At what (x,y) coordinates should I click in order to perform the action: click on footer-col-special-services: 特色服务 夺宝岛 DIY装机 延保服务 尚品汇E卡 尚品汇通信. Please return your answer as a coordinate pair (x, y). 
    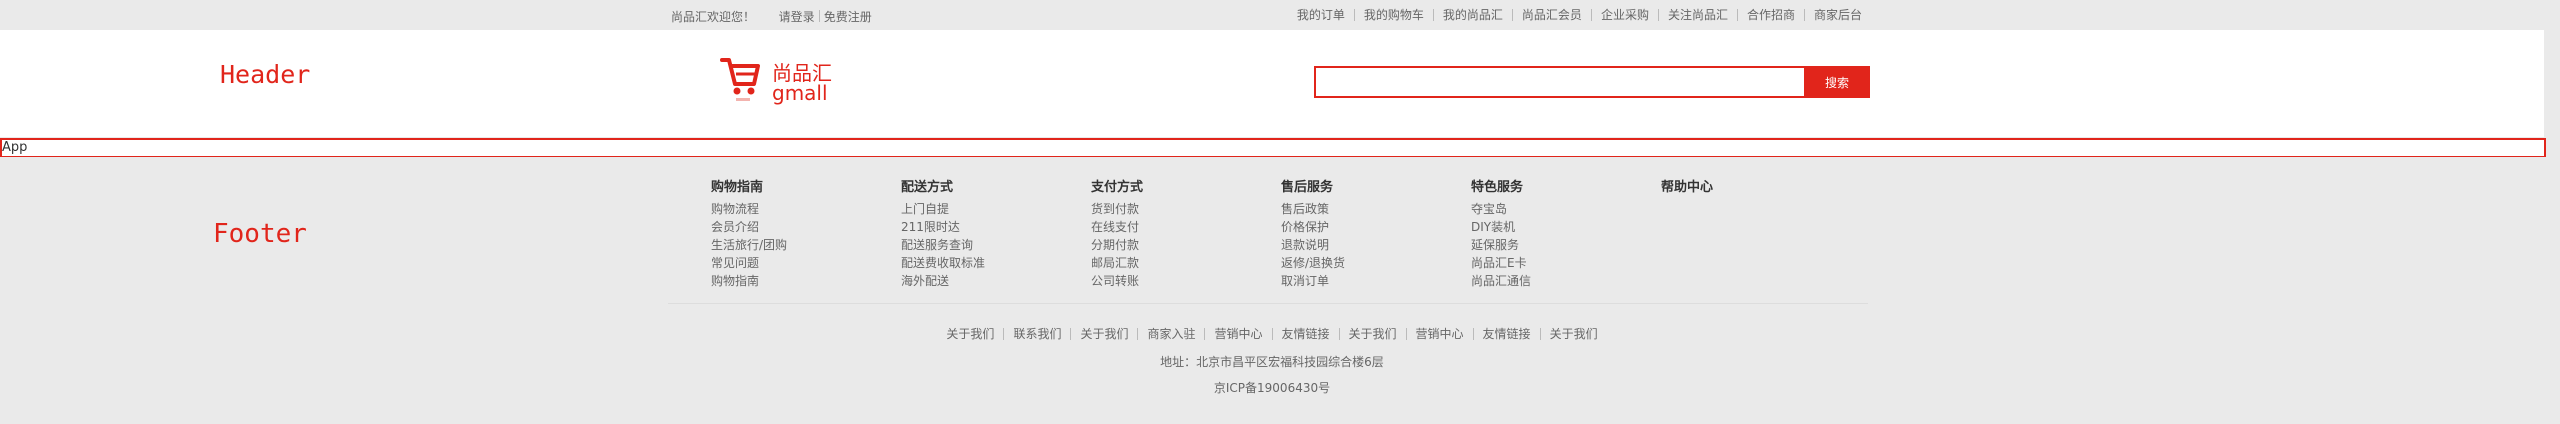
    Looking at the image, I should click on (1566, 234).